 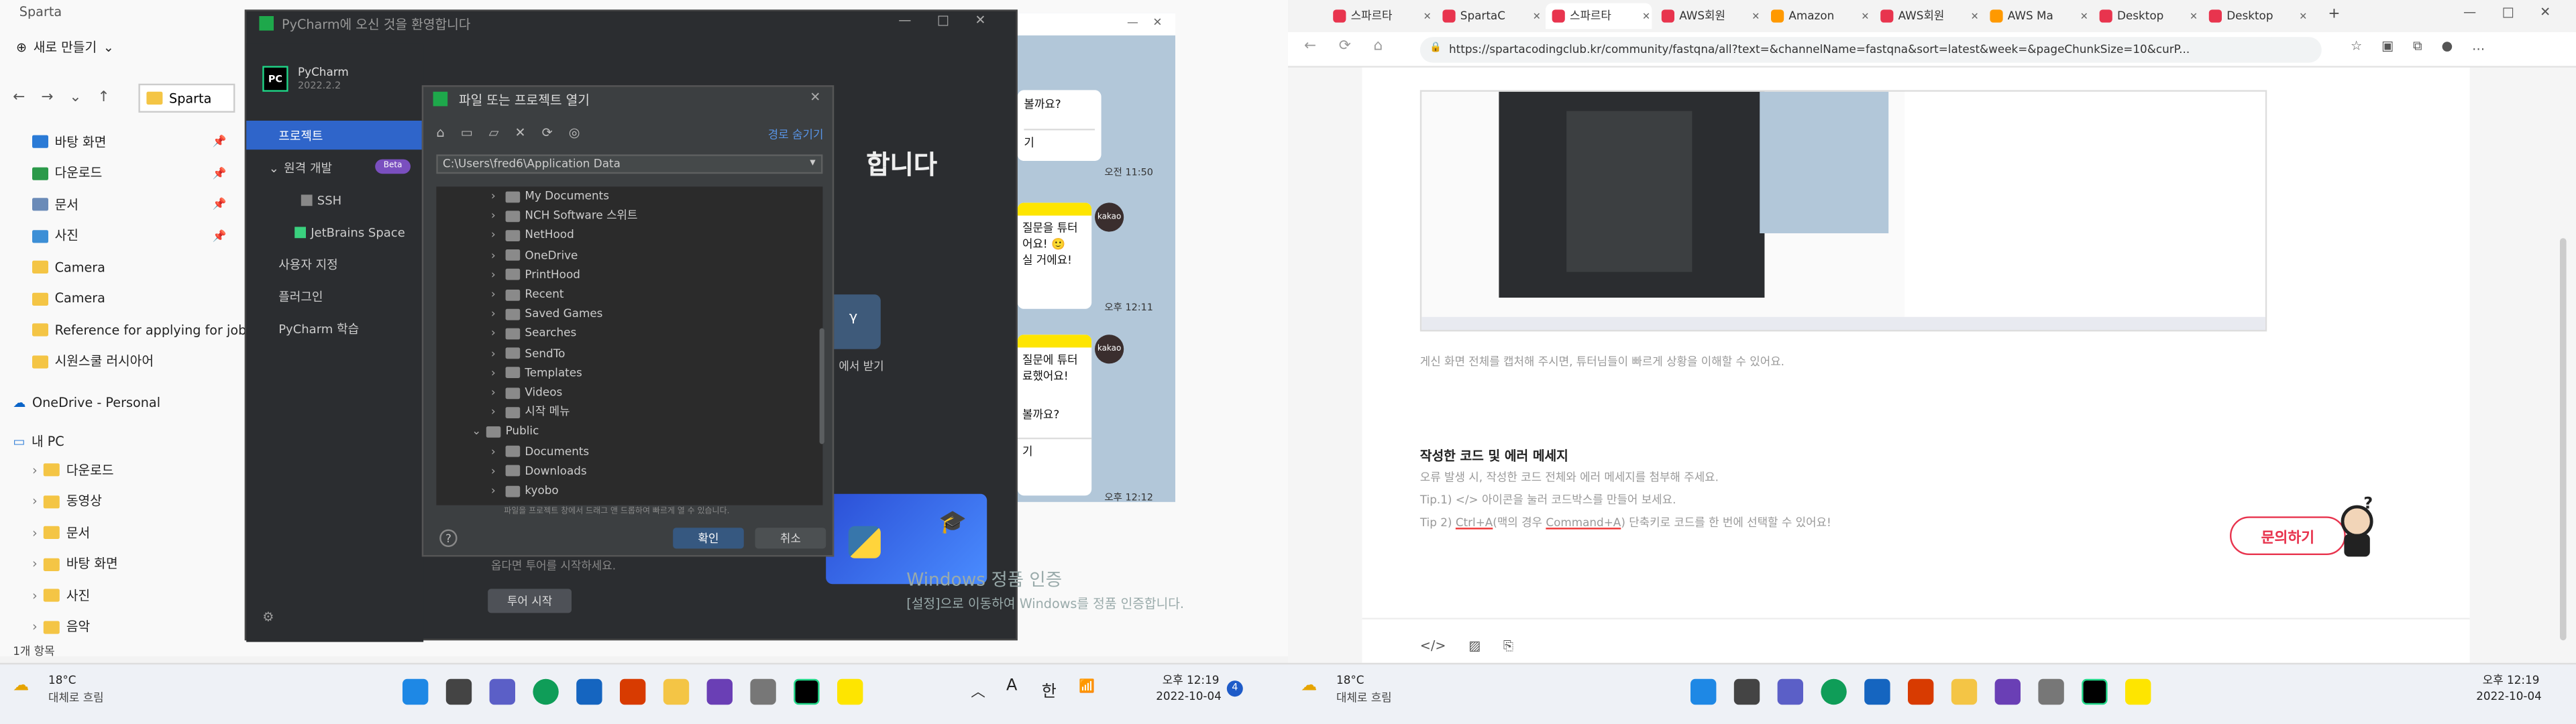 I want to click on start-tour-button: 투어 시작, so click(x=530, y=601).